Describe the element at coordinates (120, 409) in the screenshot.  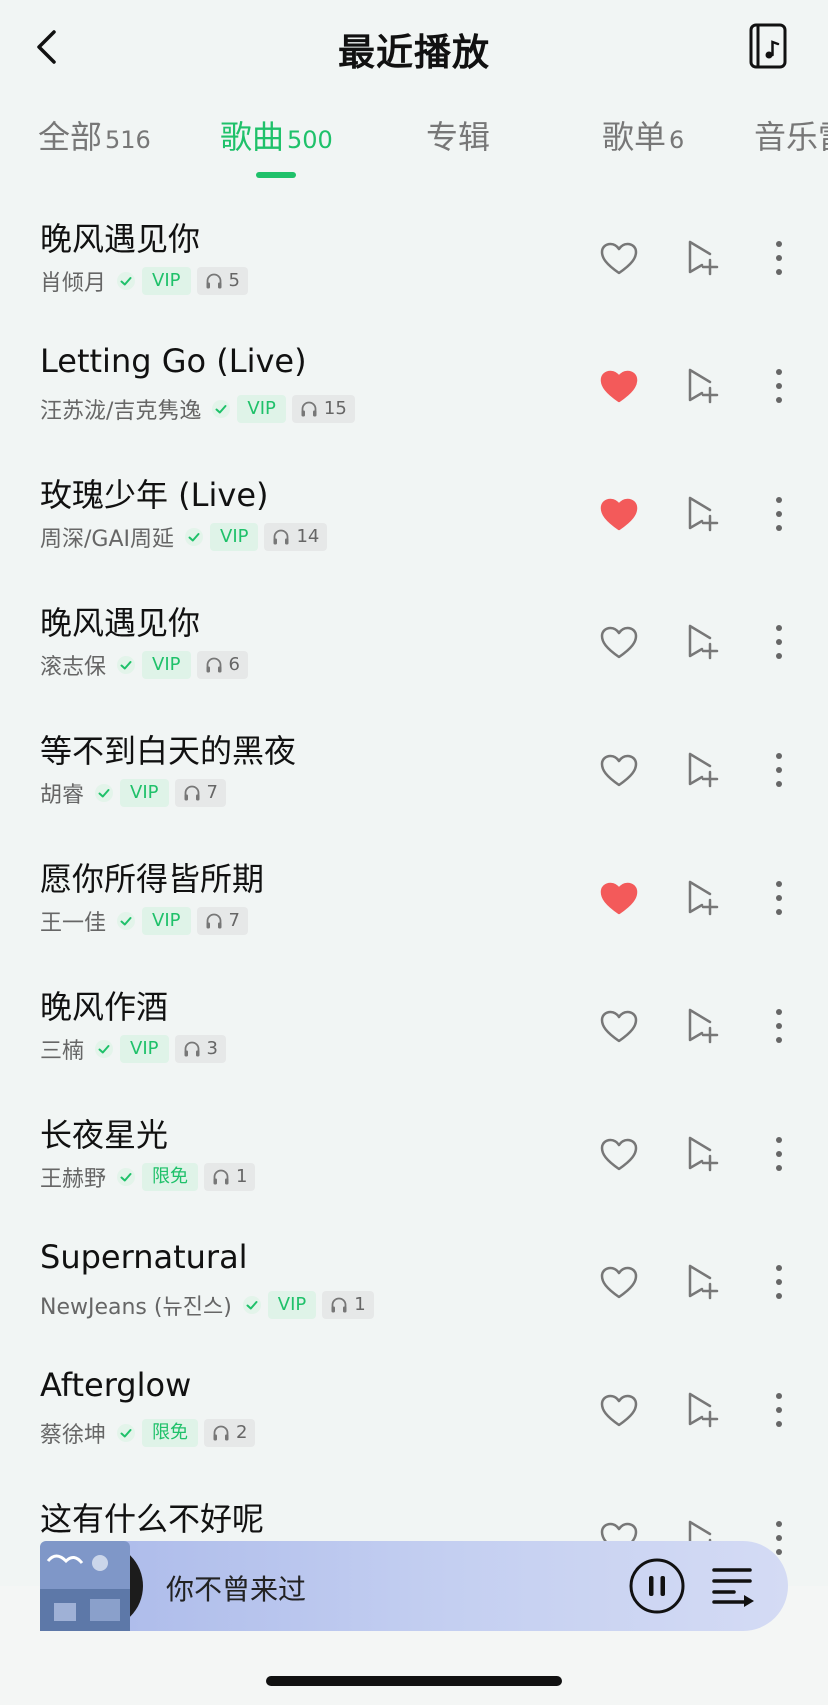
I see `song-artist: 汪苏泷/吉克隽逸` at that location.